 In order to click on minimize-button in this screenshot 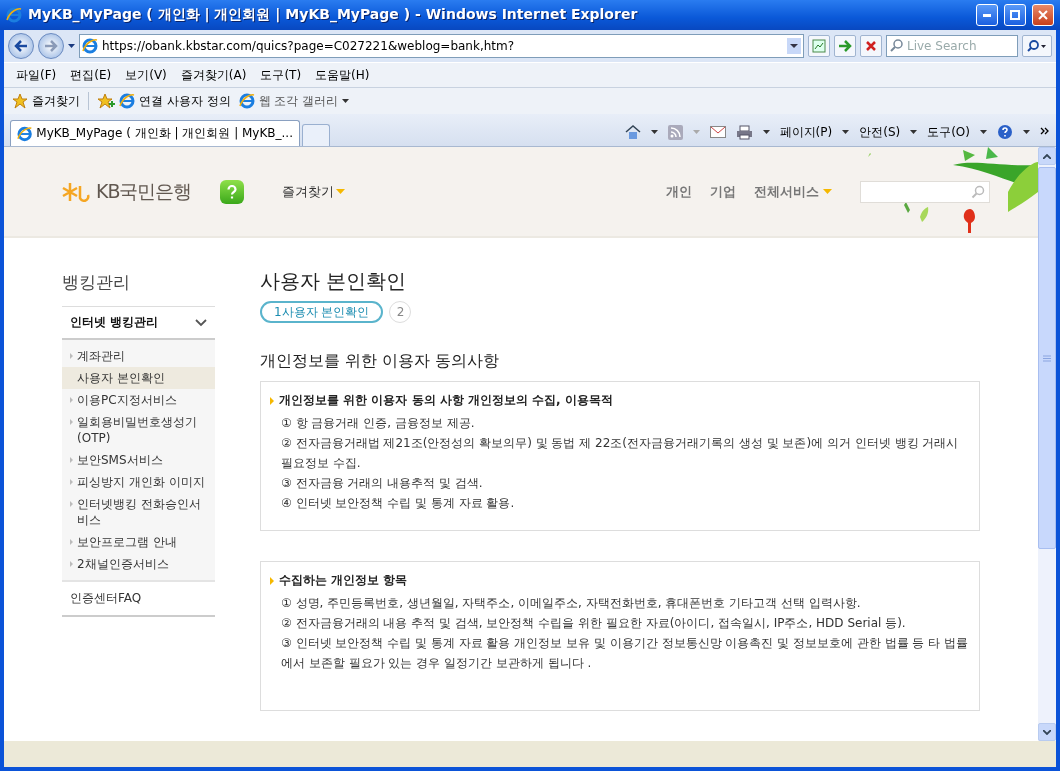, I will do `click(987, 15)`.